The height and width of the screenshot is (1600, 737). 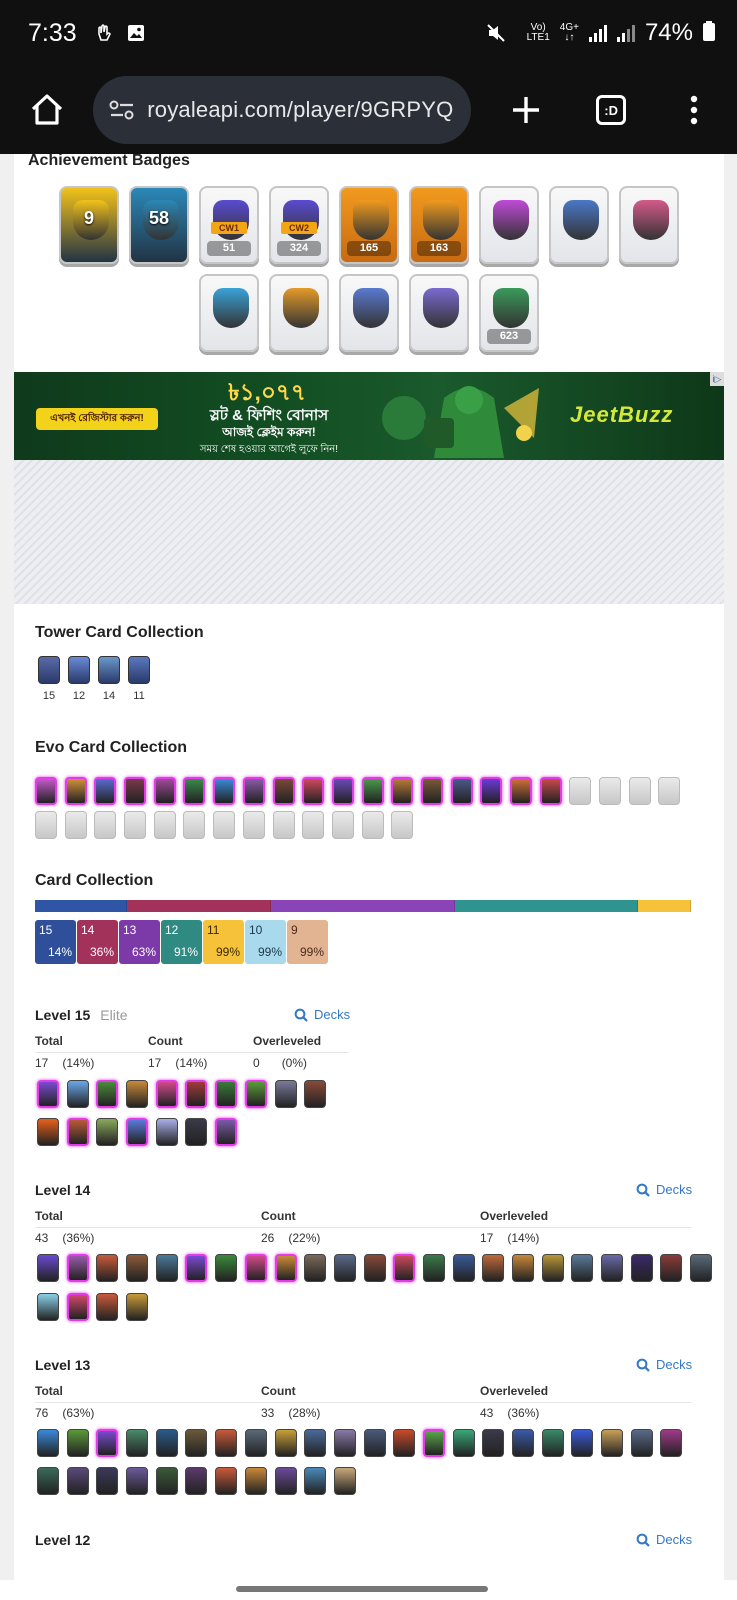 What do you see at coordinates (265, 942) in the screenshot?
I see `collection-level-box: 10 99%` at bounding box center [265, 942].